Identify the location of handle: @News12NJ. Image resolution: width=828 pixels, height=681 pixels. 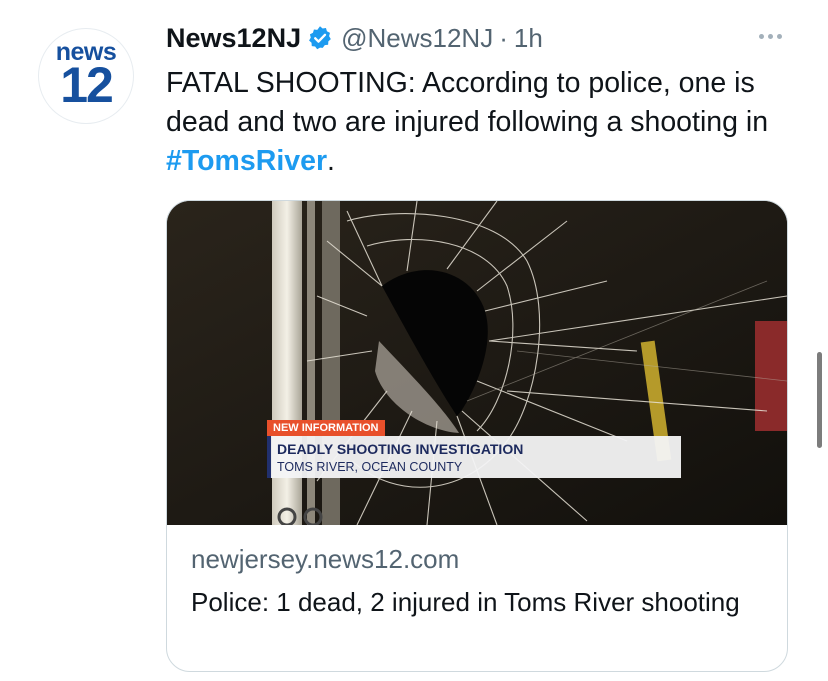
(417, 38).